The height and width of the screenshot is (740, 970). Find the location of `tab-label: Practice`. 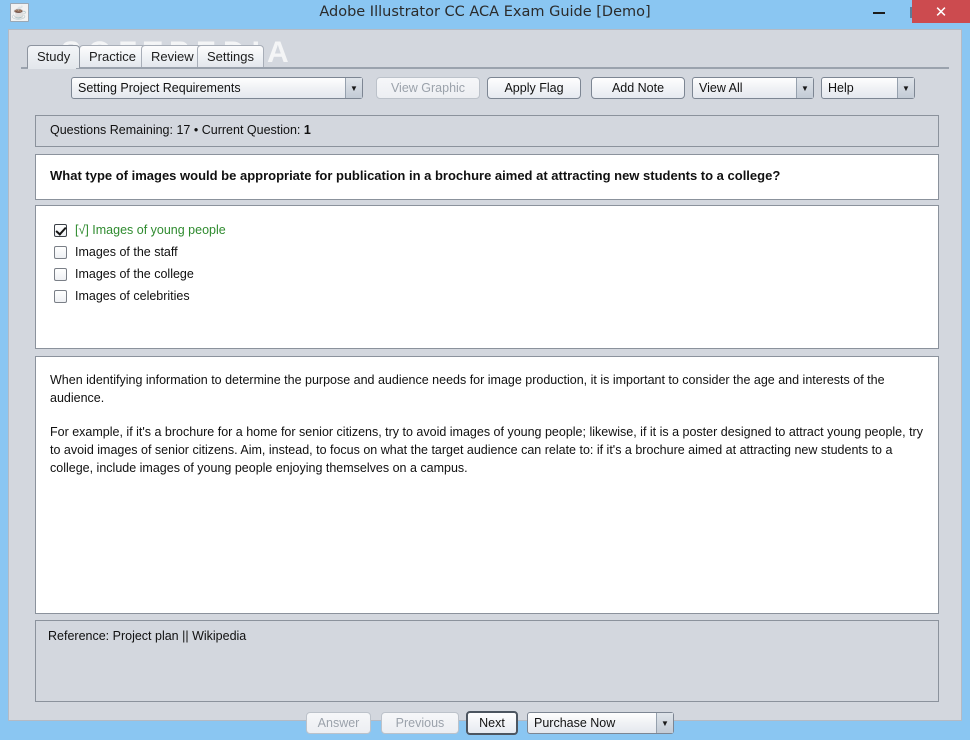

tab-label: Practice is located at coordinates (112, 56).